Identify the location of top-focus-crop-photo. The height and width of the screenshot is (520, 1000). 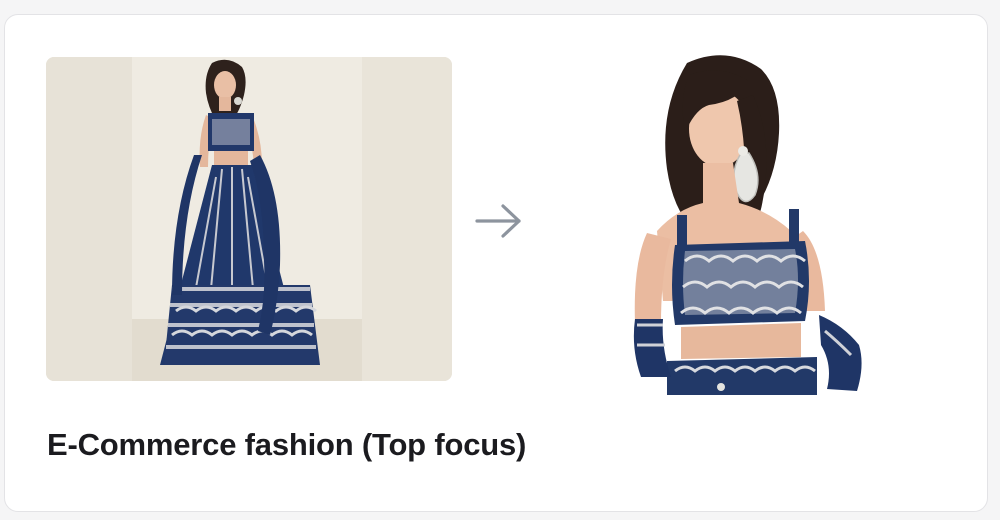
(747, 225).